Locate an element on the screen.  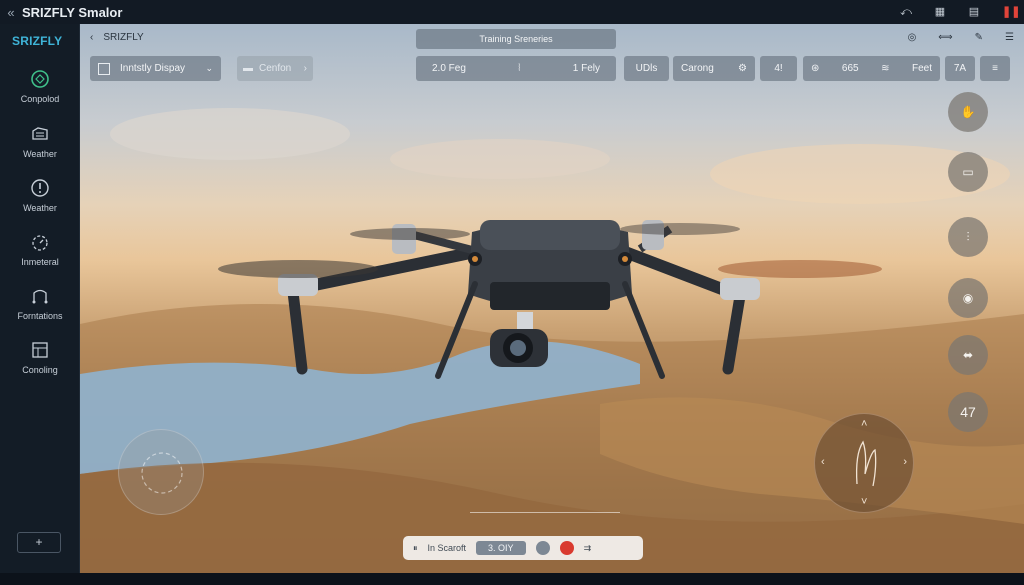
number-button: 47 is located at coordinates (968, 412).